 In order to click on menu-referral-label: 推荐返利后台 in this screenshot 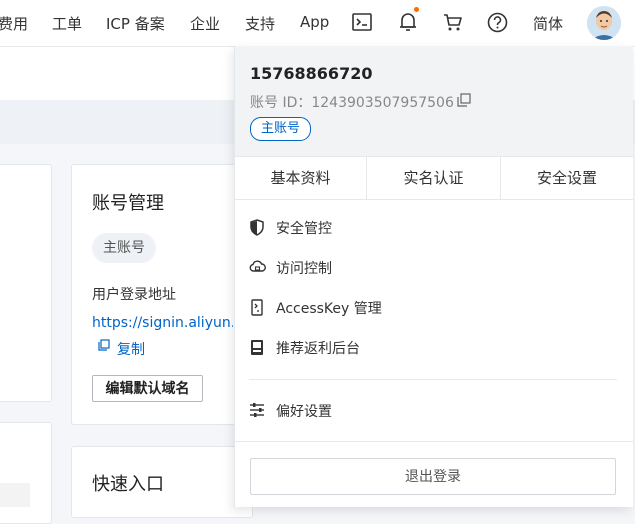, I will do `click(318, 349)`.